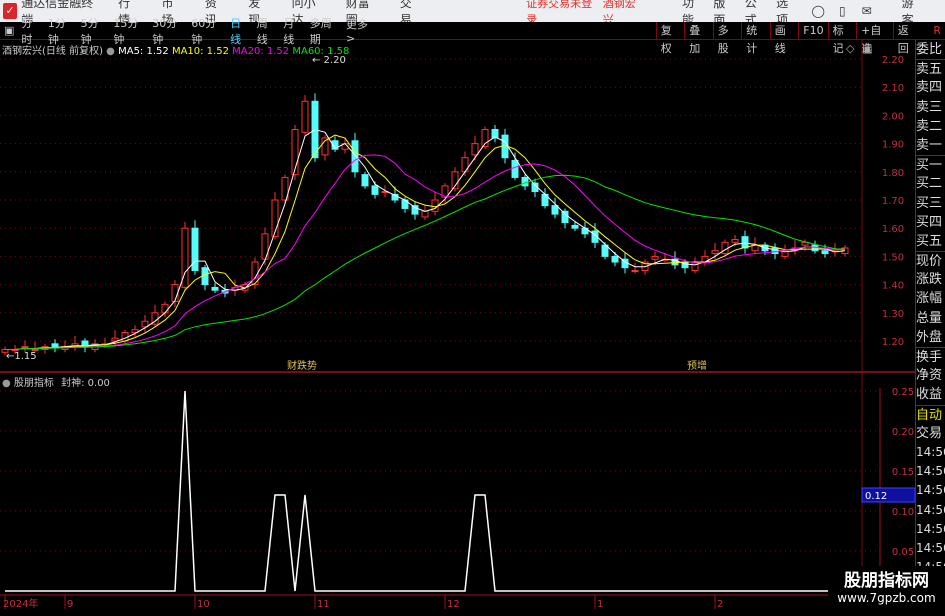  I want to click on sidebar-toggle-icon: ▣, so click(9, 30).